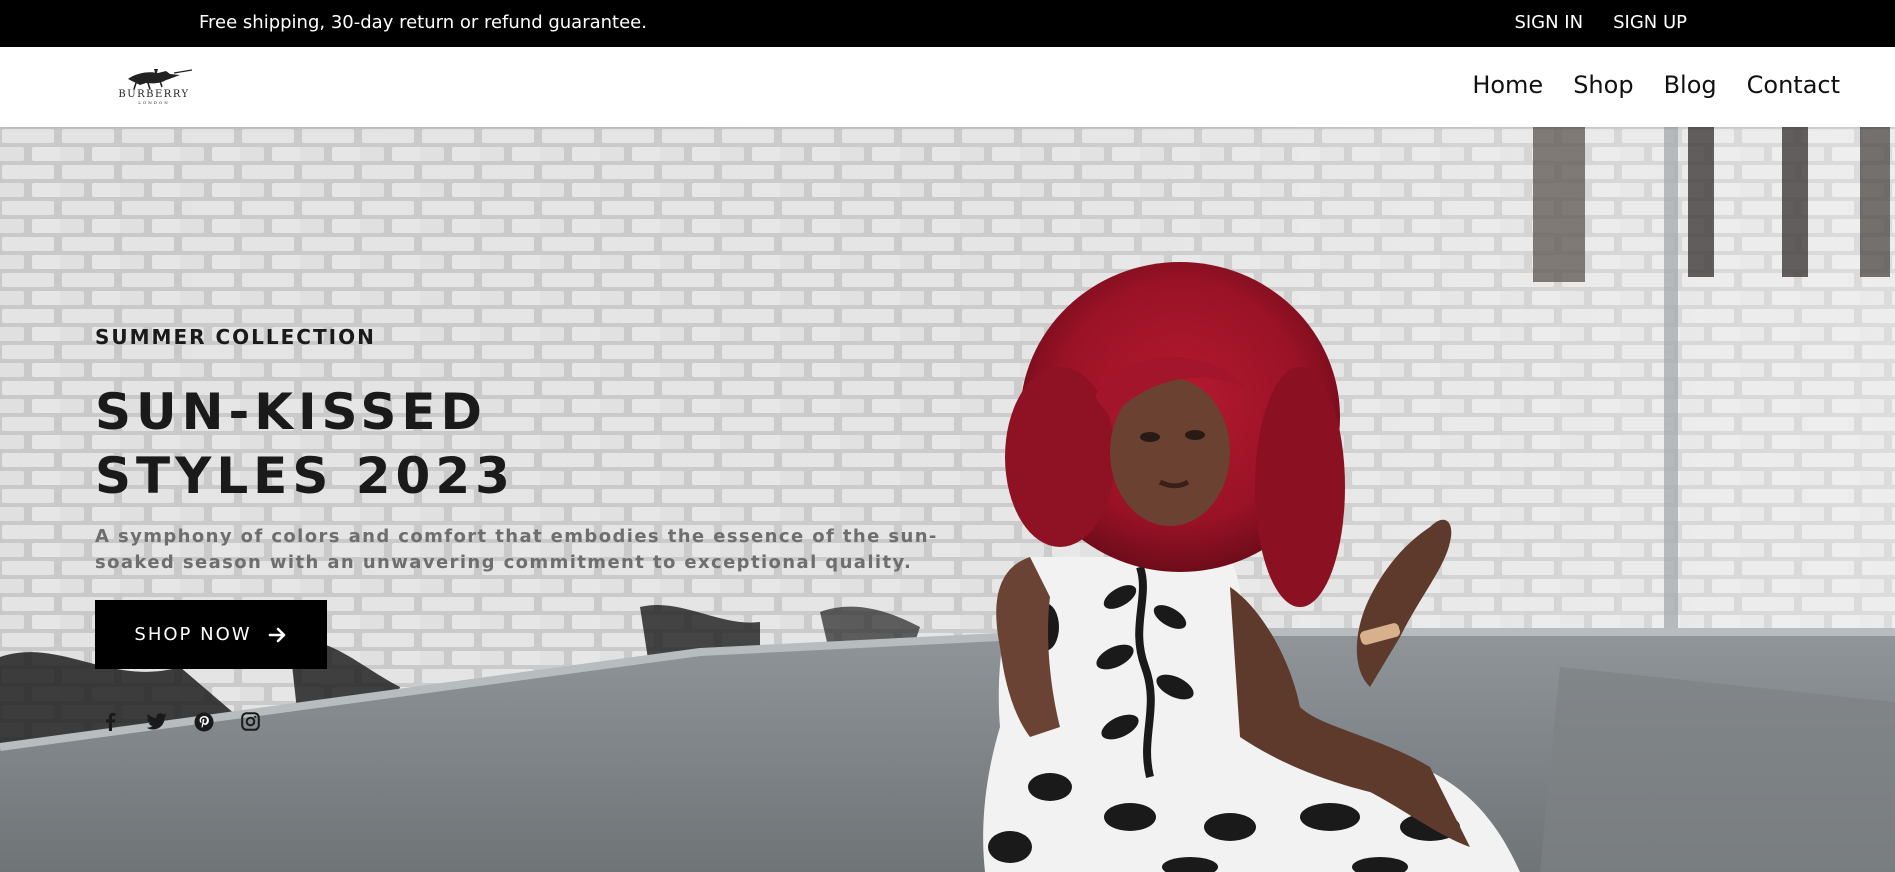 The width and height of the screenshot is (1895, 872). What do you see at coordinates (153, 94) in the screenshot?
I see `logo-wordmark: BURBERRY` at bounding box center [153, 94].